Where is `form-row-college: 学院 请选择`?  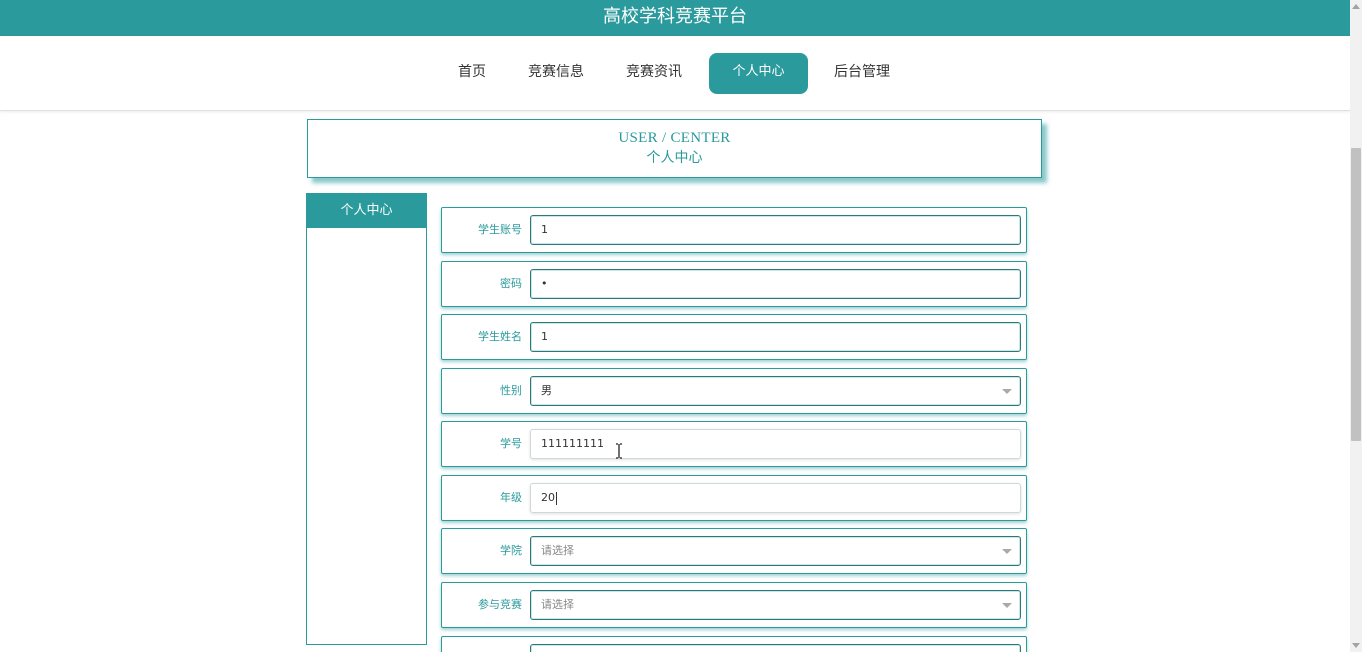 form-row-college: 学院 请选择 is located at coordinates (734, 551).